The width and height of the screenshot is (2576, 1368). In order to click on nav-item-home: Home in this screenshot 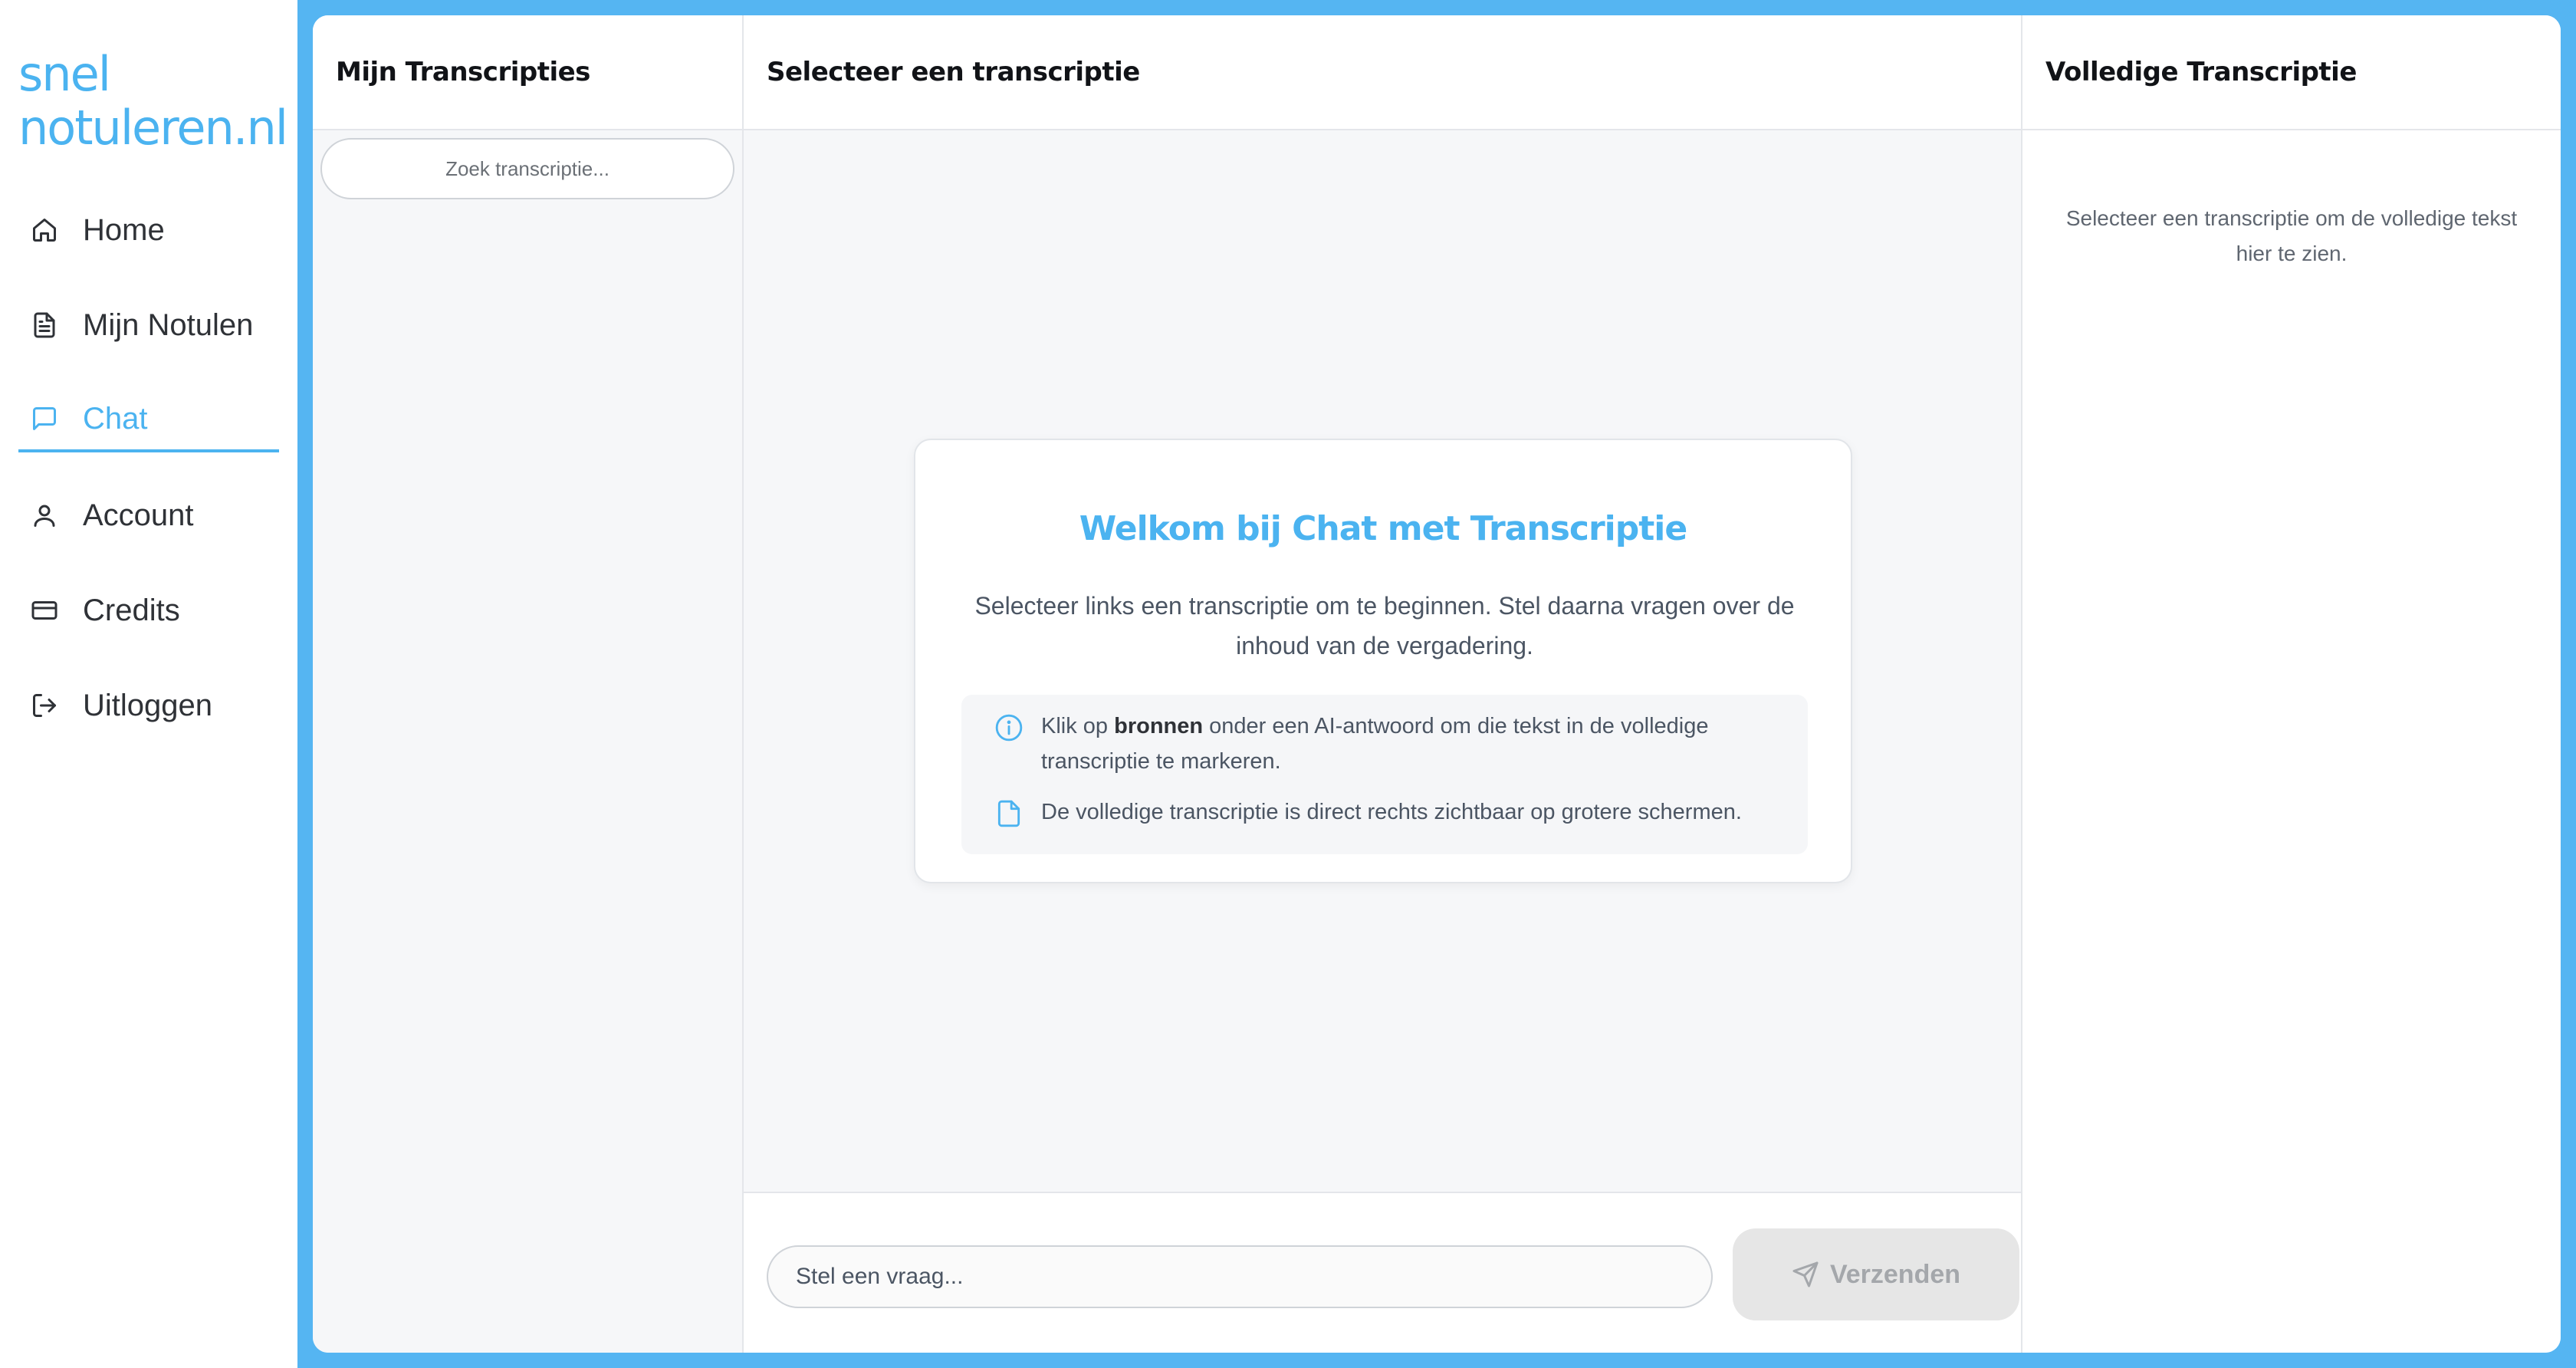, I will do `click(148, 230)`.